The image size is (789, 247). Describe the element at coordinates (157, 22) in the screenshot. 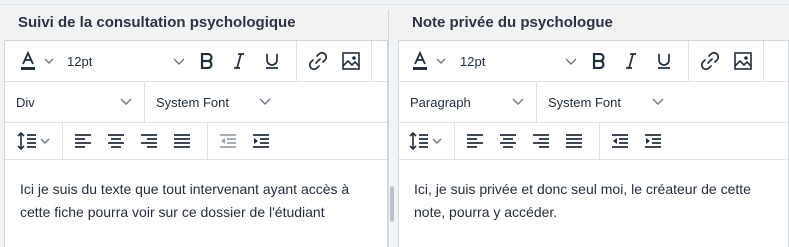

I see `panel-title: Suivi de la consultation psychologique` at that location.